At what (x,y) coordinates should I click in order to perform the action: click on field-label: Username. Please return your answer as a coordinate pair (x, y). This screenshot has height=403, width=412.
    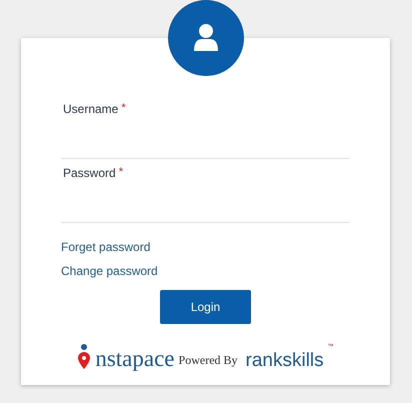
    Looking at the image, I should click on (90, 109).